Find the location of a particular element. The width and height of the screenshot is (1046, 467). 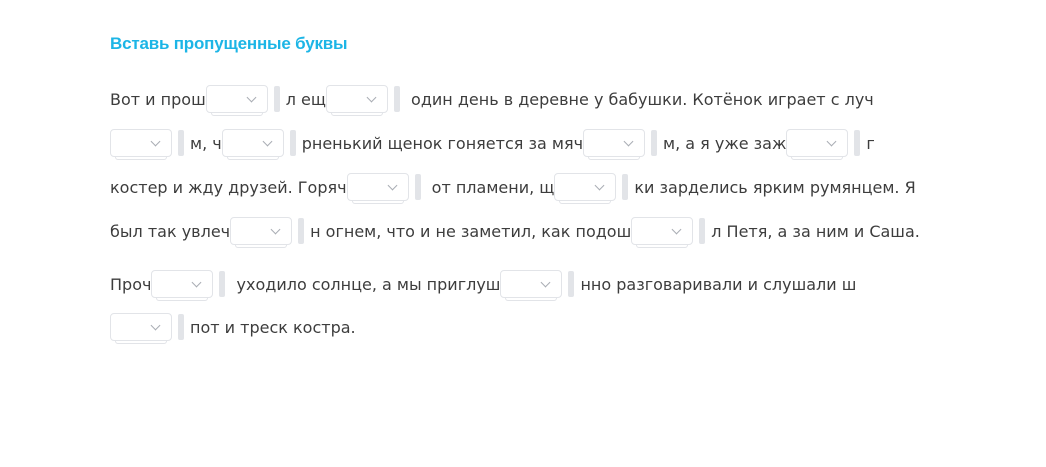

text-fragment: ки зарделись ярким румянцем. Я is located at coordinates (775, 187).